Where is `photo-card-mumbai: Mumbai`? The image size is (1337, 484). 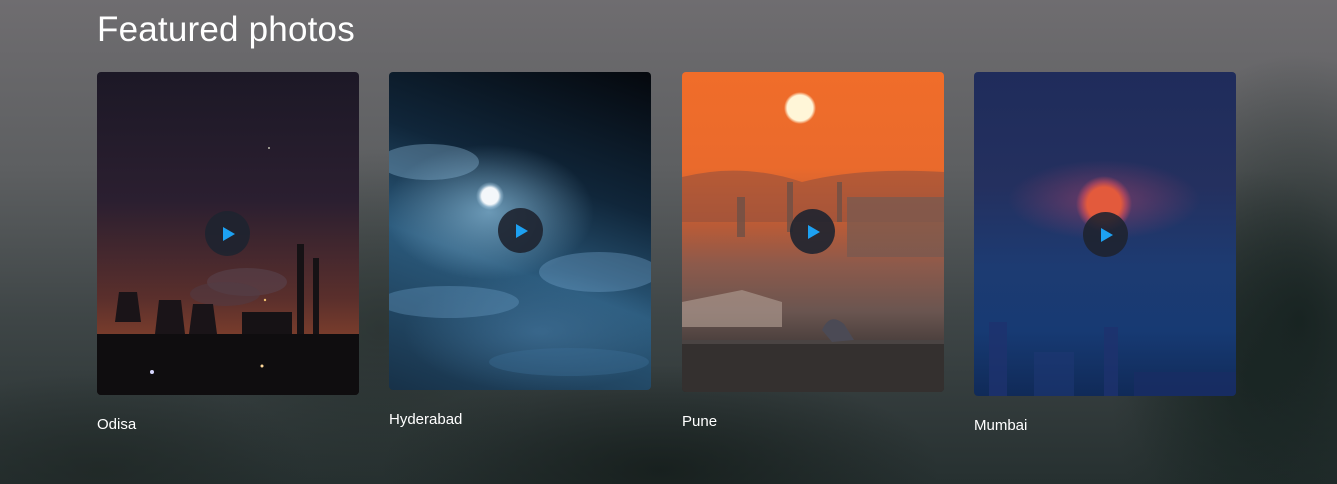 photo-card-mumbai: Mumbai is located at coordinates (1105, 253).